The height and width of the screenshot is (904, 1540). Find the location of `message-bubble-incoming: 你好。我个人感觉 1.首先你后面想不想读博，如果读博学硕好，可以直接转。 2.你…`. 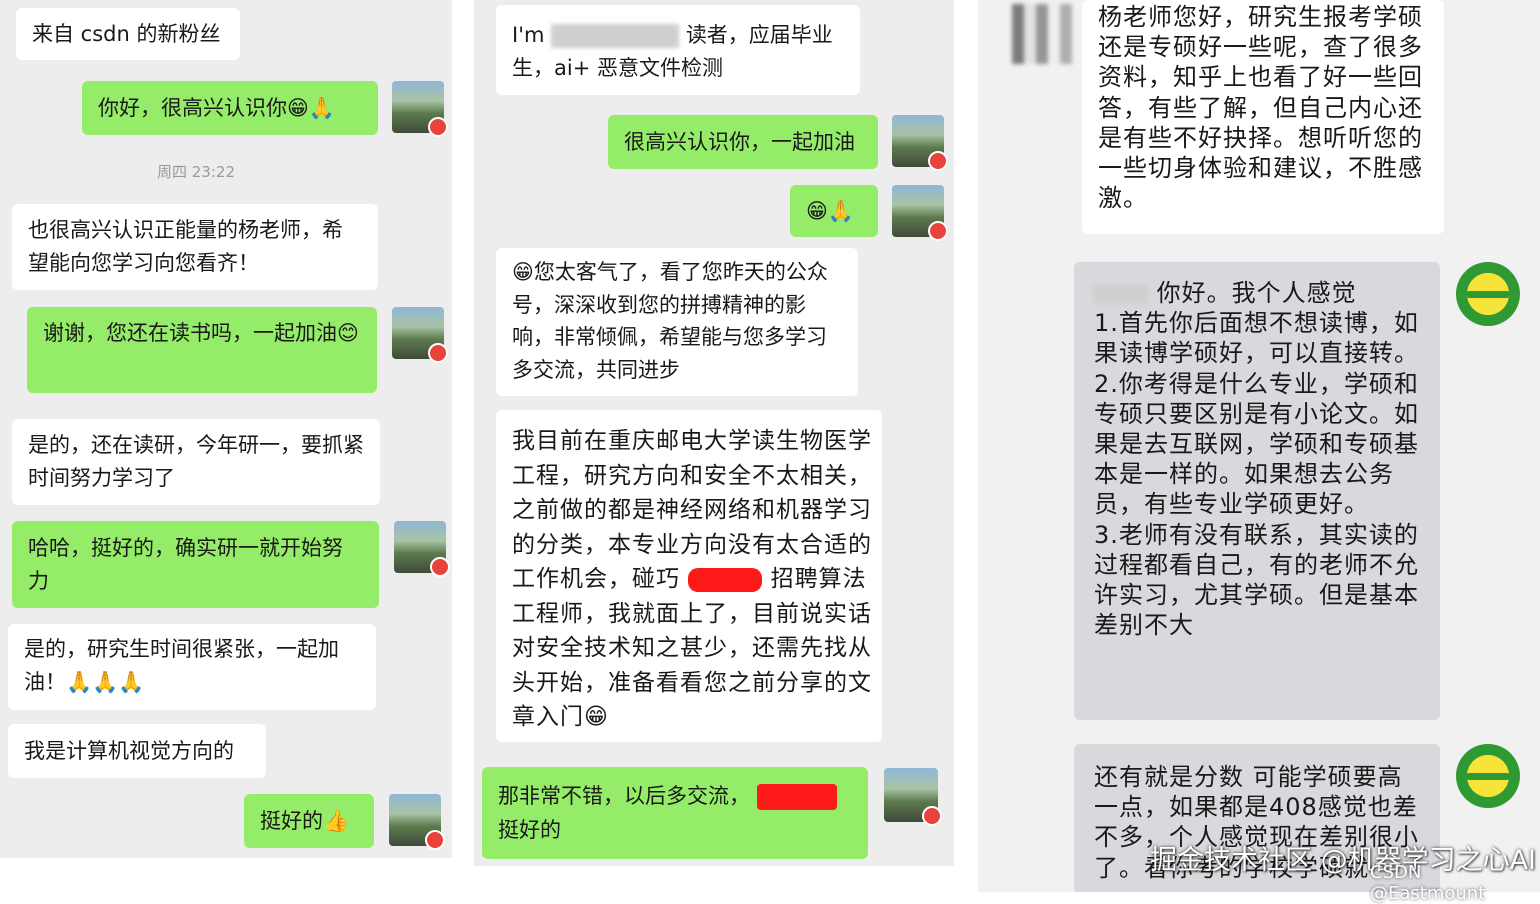

message-bubble-incoming: 你好。我个人感觉 1.首先你后面想不想读博，如果读博学硕好，可以直接转。 2.你… is located at coordinates (1257, 491).